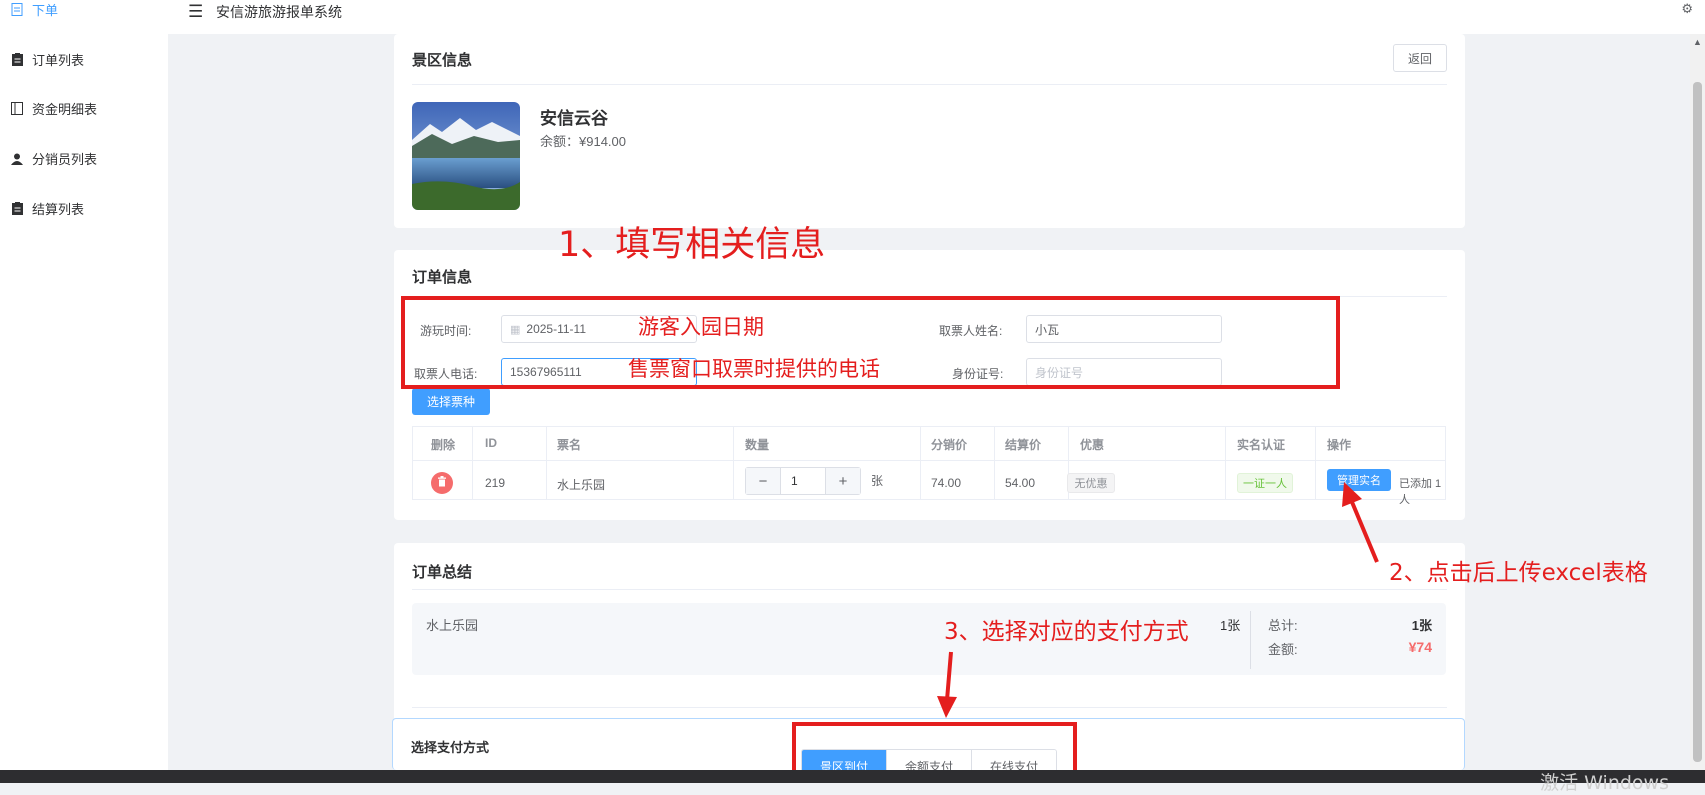  What do you see at coordinates (947, 707) in the screenshot?
I see `arrow-head` at bounding box center [947, 707].